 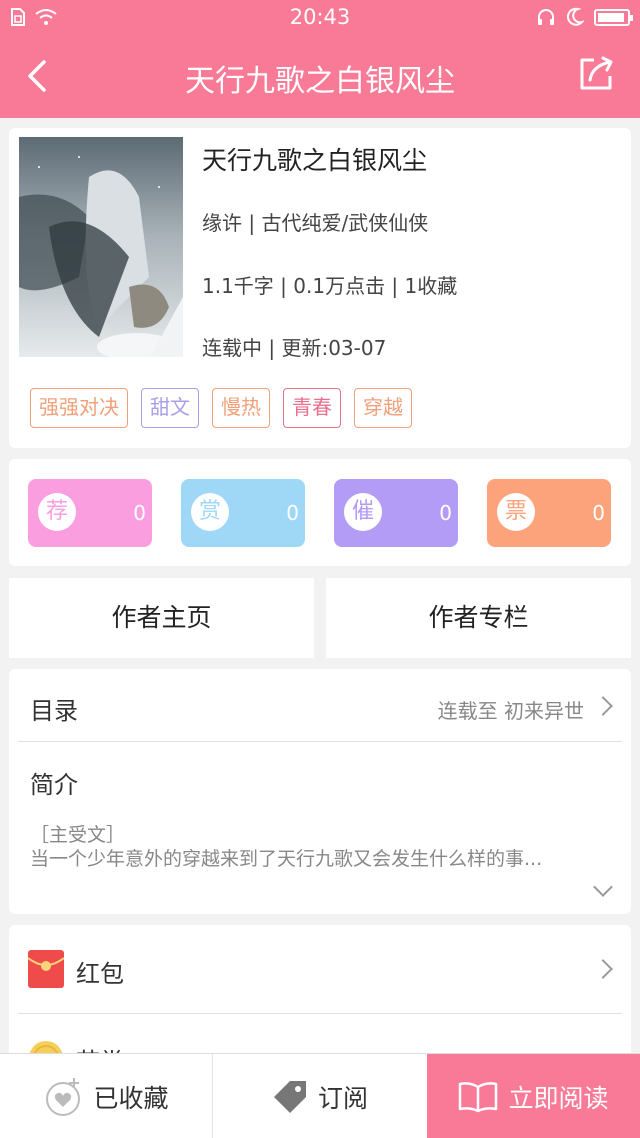 What do you see at coordinates (46, 969) in the screenshot?
I see `red-packet-icon` at bounding box center [46, 969].